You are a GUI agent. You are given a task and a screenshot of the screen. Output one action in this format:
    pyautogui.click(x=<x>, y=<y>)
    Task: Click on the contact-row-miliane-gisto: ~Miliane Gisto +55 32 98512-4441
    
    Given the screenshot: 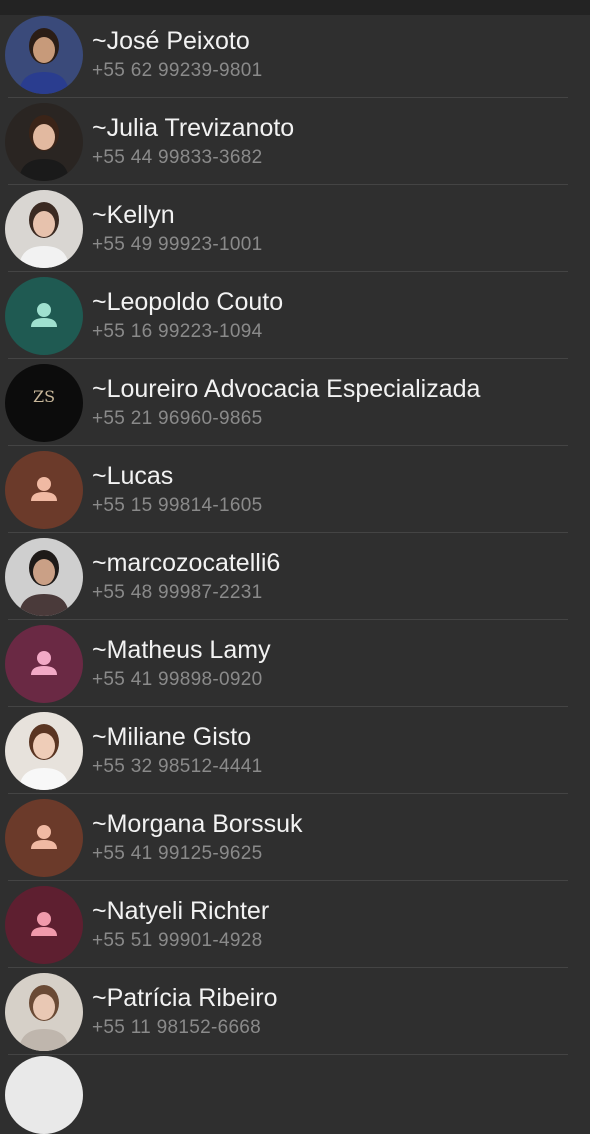 What is the action you would take?
    pyautogui.click(x=295, y=750)
    